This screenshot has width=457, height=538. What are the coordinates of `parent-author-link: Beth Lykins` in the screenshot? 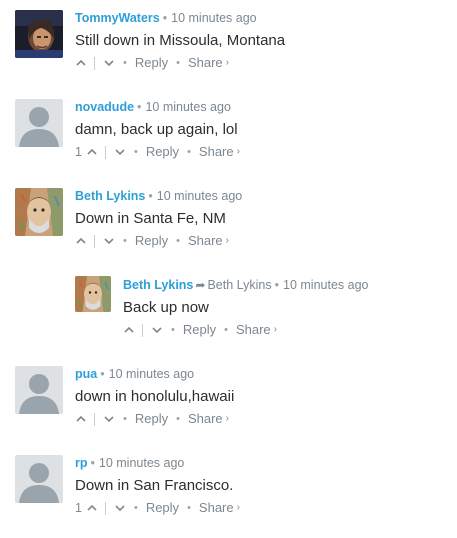 It's located at (239, 285).